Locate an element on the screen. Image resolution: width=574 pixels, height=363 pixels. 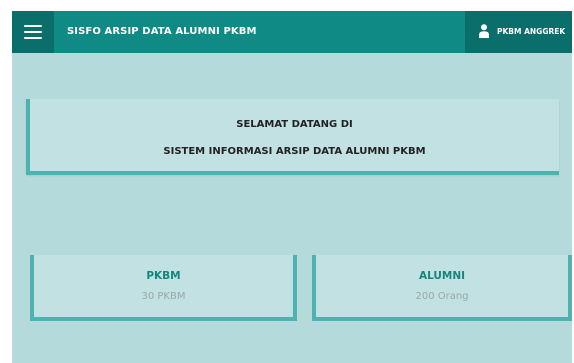
pkbm-stat-title: PKBM is located at coordinates (163, 276).